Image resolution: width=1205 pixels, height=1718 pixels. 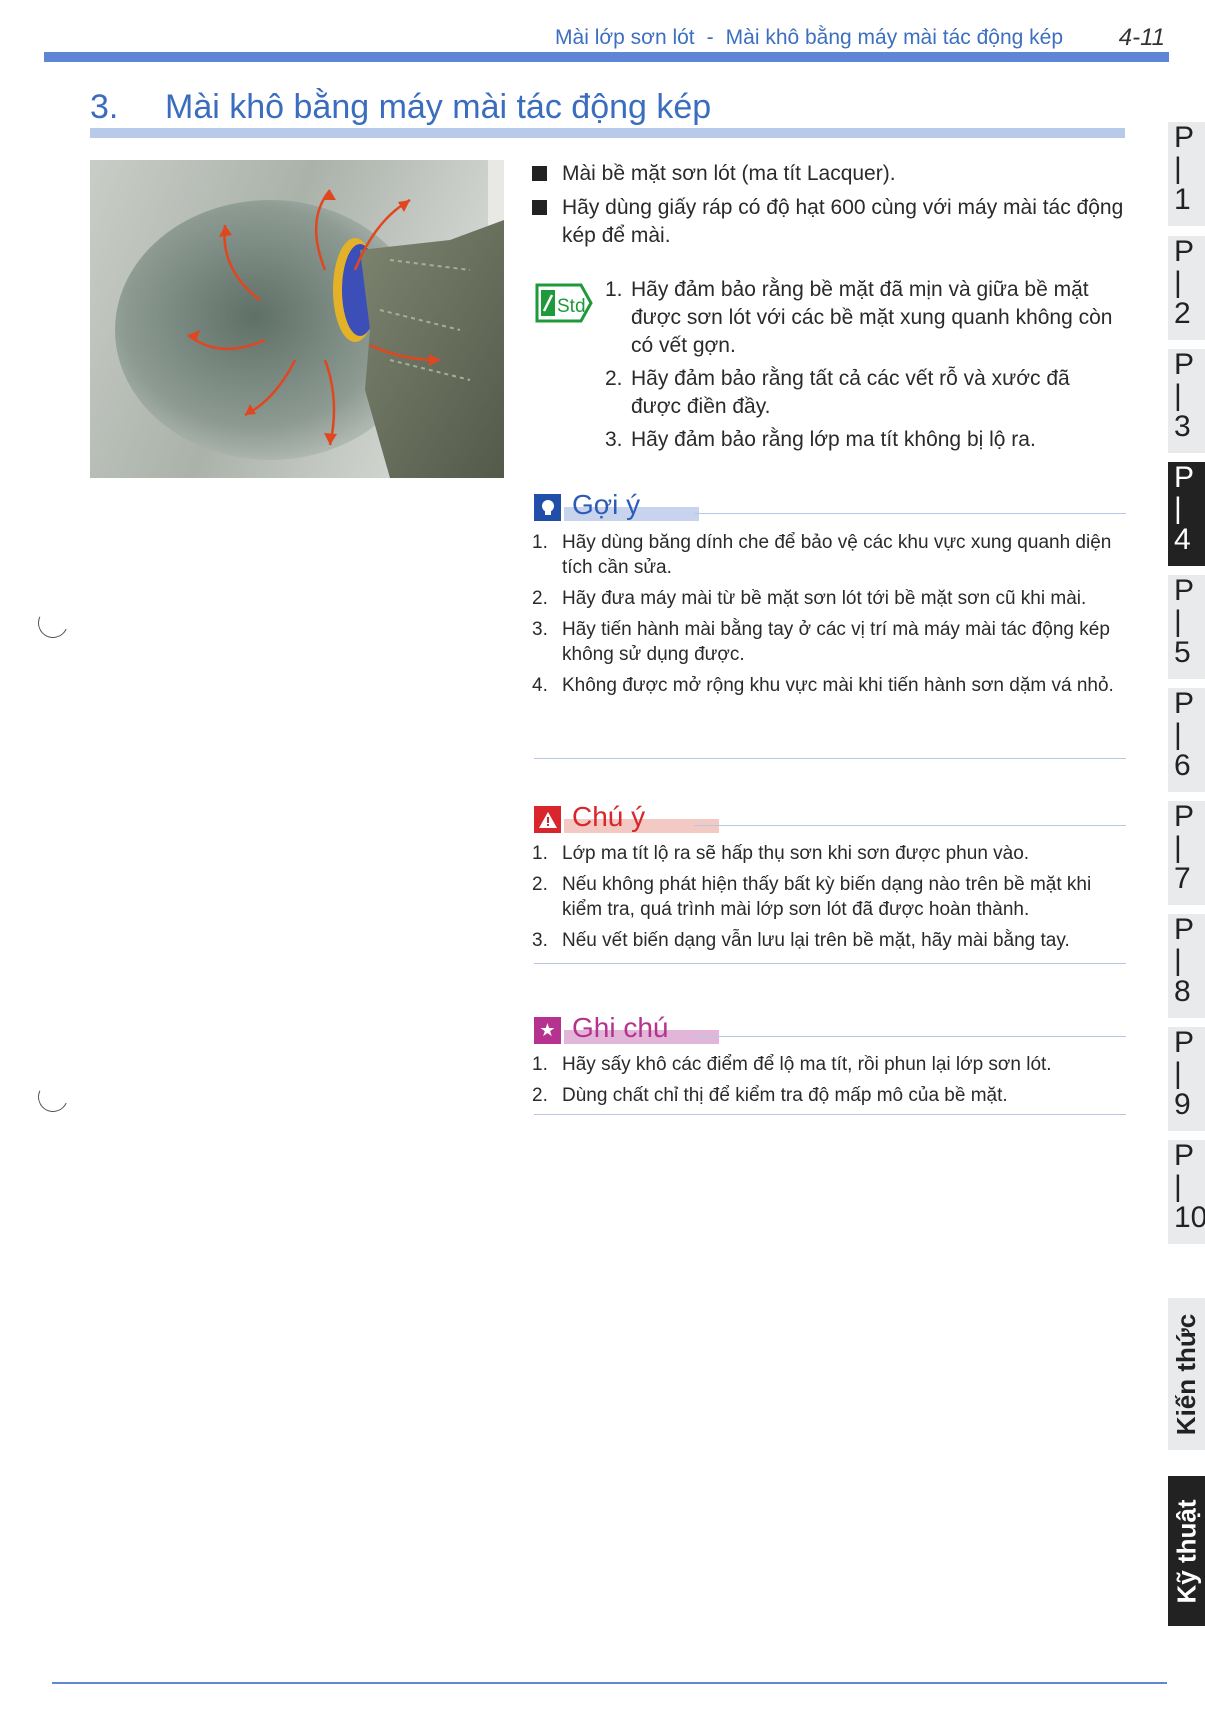 What do you see at coordinates (830, 758) in the screenshot?
I see `hint-bottom-rule` at bounding box center [830, 758].